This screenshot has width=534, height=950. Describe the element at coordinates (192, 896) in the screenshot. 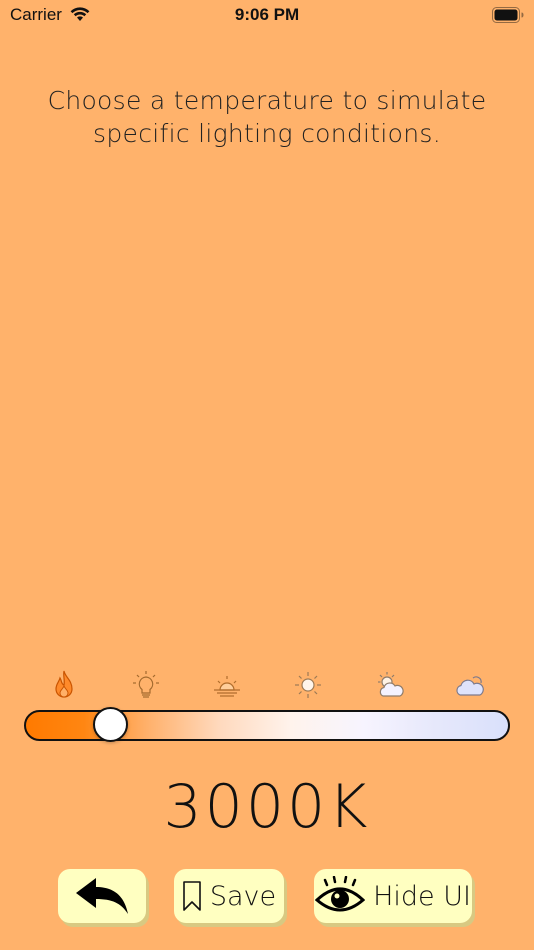

I see `bookmark-icon` at that location.